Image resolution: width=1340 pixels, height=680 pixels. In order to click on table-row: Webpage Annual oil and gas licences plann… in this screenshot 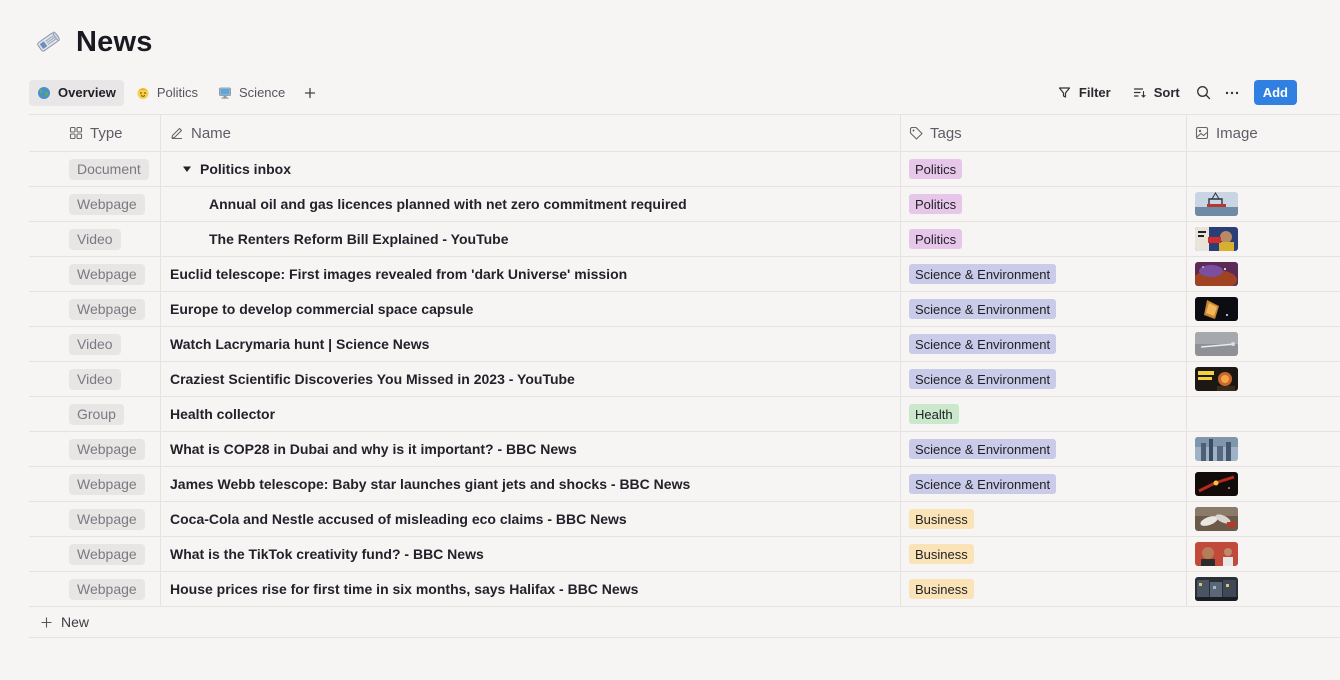, I will do `click(684, 204)`.